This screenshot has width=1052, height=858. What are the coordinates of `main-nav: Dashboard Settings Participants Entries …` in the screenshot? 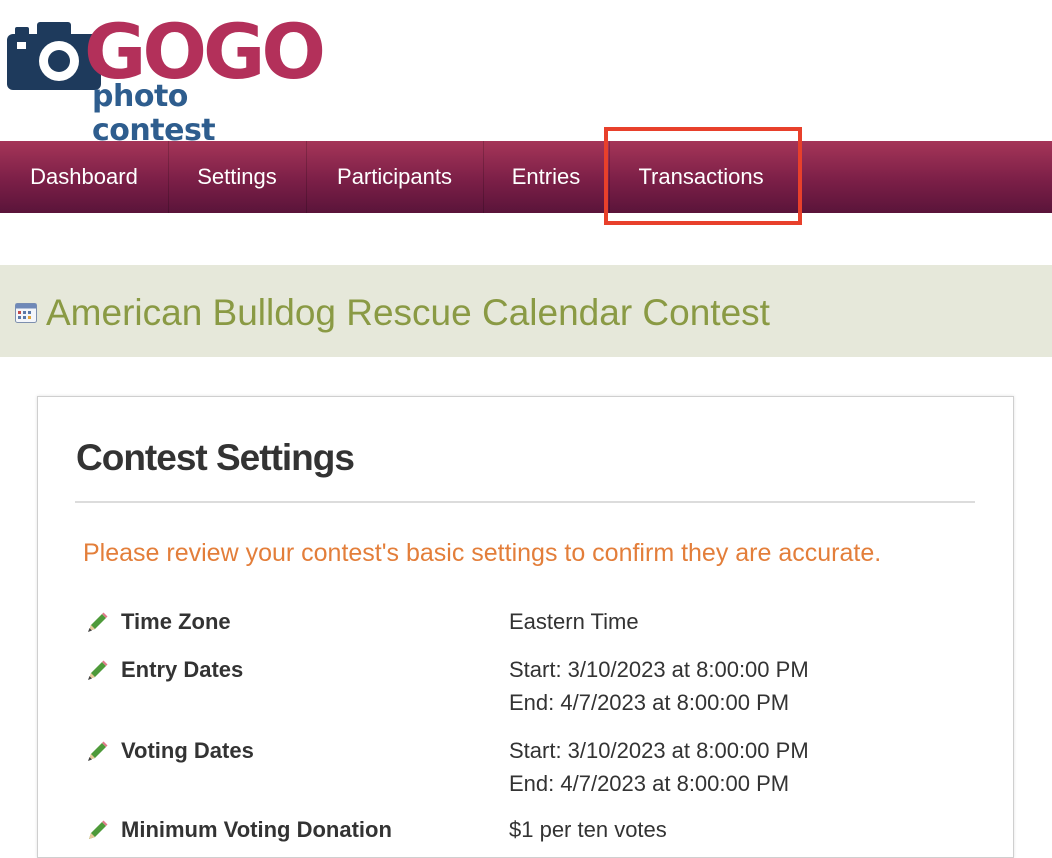 It's located at (526, 177).